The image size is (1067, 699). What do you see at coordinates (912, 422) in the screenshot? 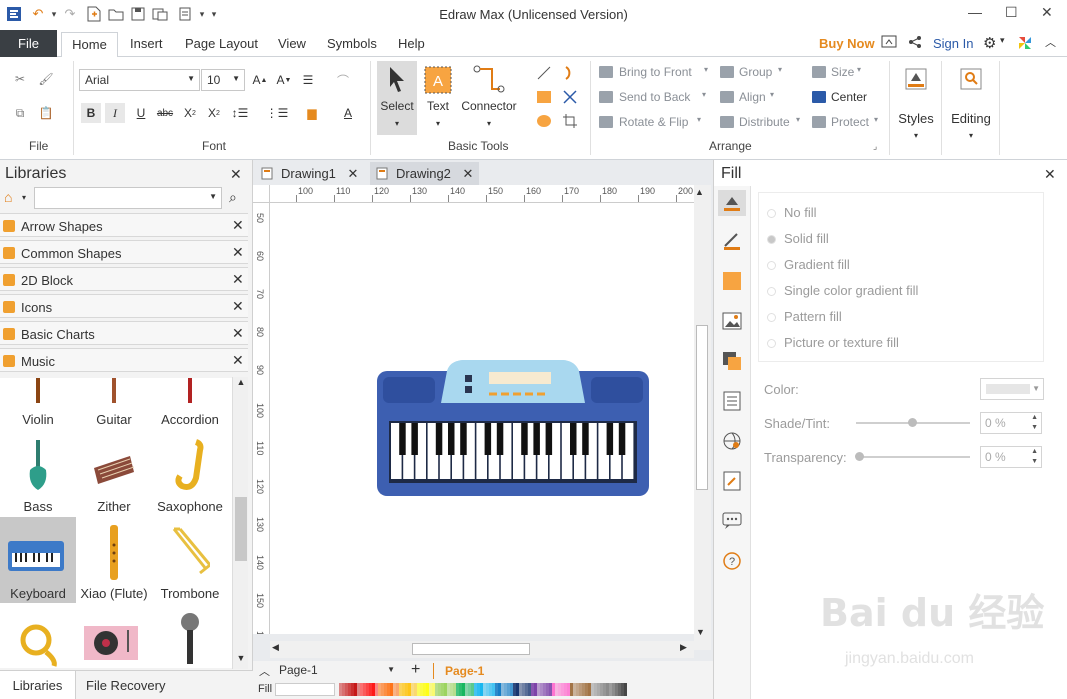
I see `shade-tint-slider-knob` at bounding box center [912, 422].